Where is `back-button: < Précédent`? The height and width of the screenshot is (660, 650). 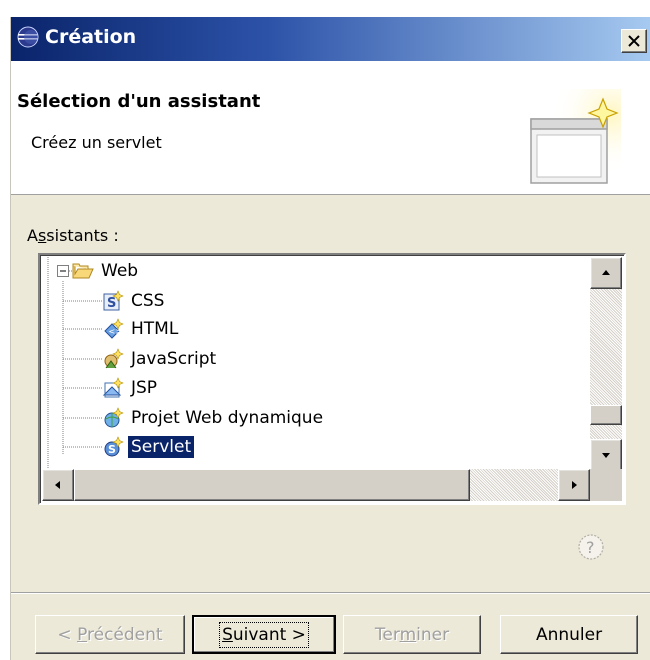 back-button: < Précédent is located at coordinates (110, 634).